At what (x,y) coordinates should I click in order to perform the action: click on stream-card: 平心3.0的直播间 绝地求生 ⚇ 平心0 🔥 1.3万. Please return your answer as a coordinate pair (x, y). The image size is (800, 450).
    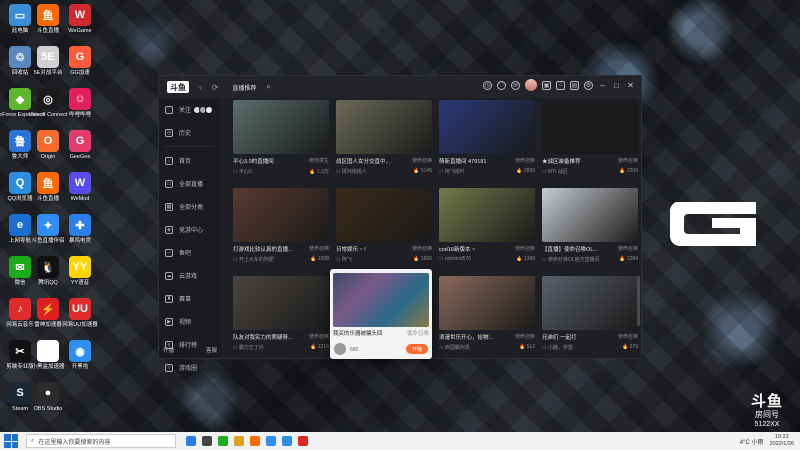
    Looking at the image, I should click on (281, 137).